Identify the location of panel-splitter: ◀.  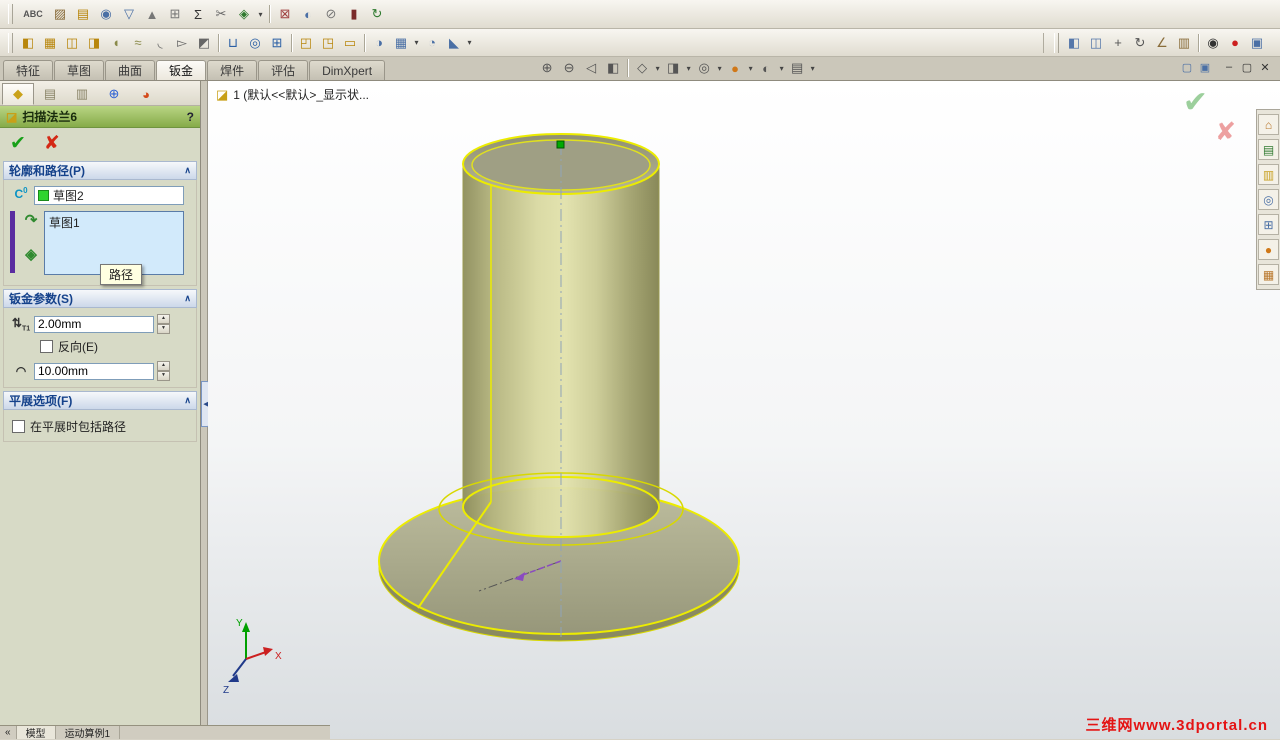
(206, 410).